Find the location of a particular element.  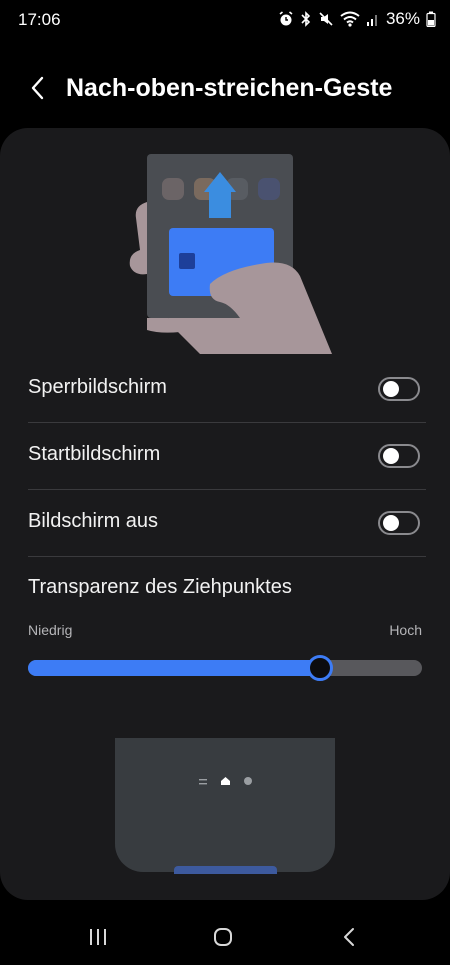

swipe-gesture-illustration is located at coordinates (230, 254).